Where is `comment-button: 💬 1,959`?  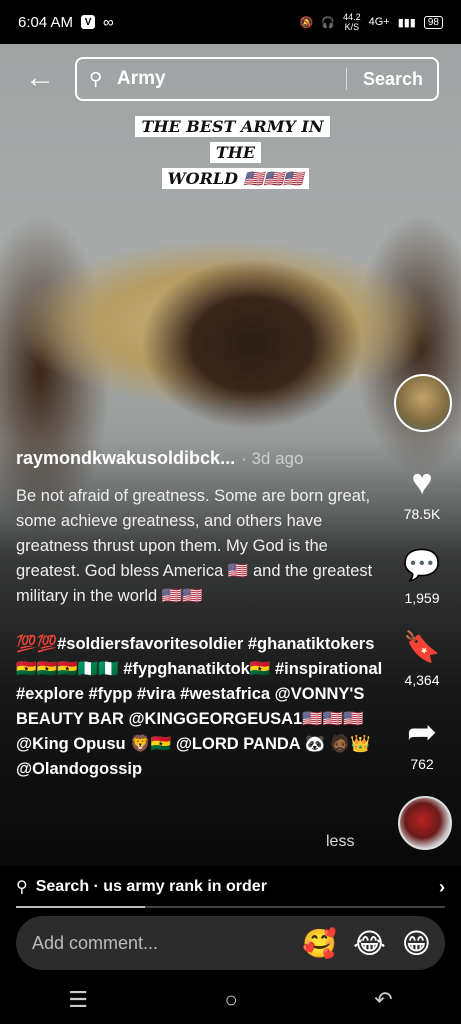
comment-button: 💬 1,959 is located at coordinates (422, 576).